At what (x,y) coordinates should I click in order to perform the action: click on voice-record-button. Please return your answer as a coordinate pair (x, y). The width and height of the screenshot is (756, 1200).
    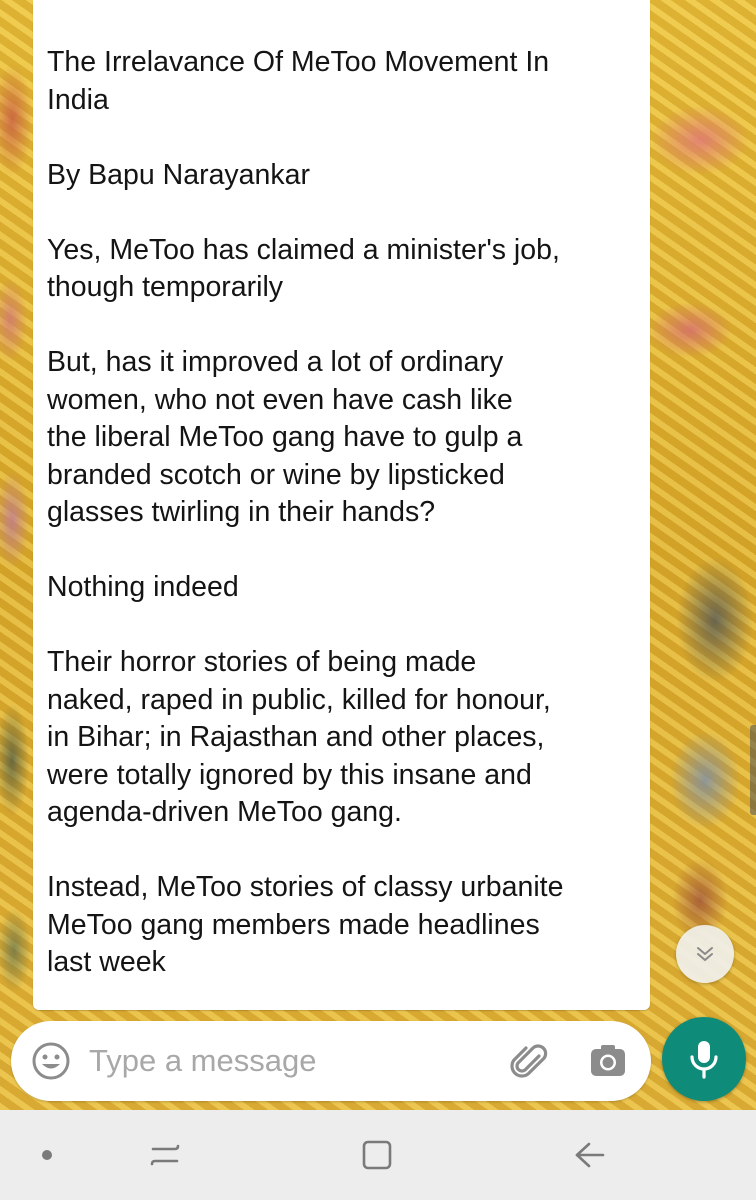
    Looking at the image, I should click on (704, 1059).